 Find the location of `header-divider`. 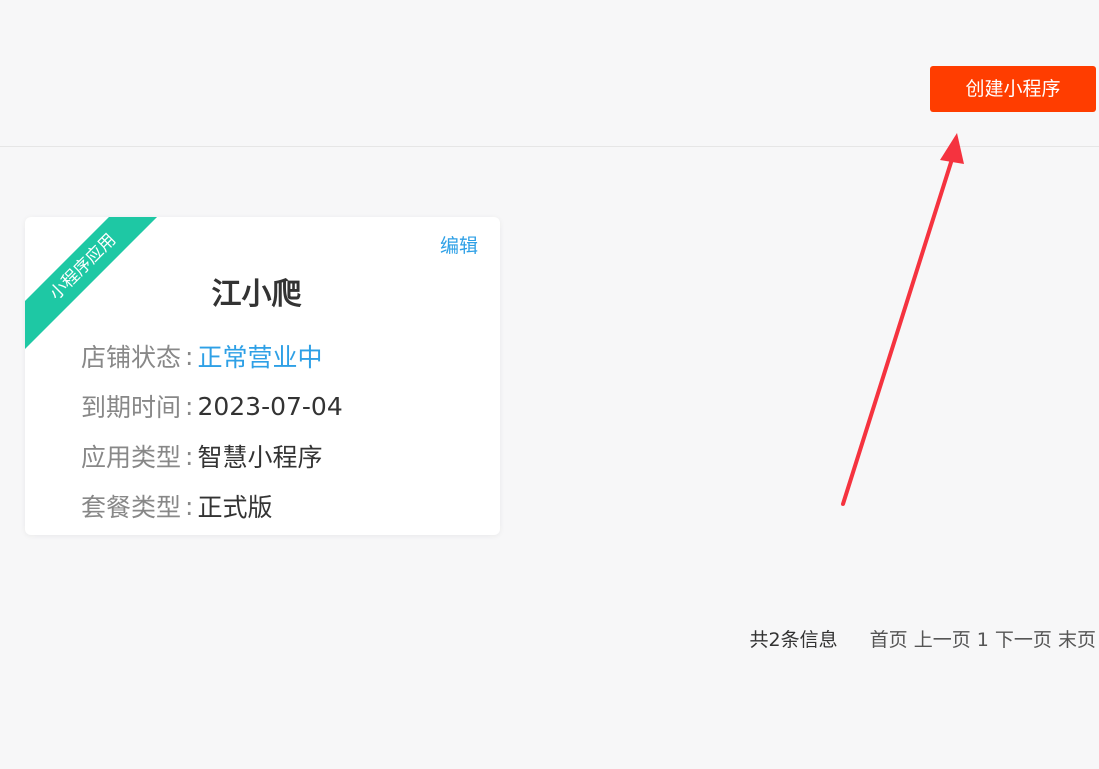

header-divider is located at coordinates (549, 146).